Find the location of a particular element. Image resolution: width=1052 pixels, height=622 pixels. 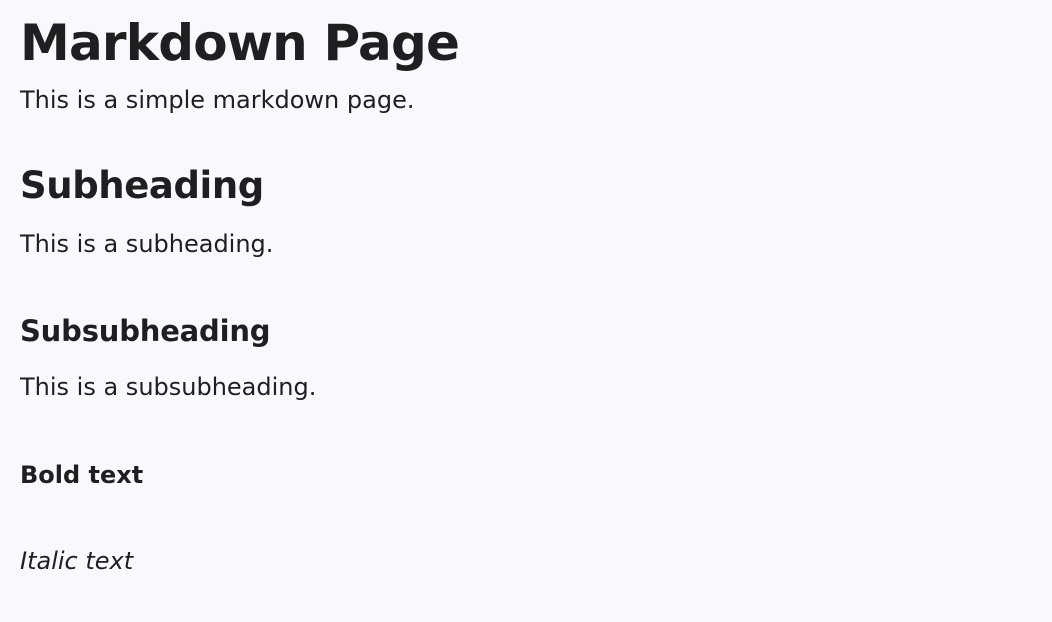

subsubheading-paragraph: This is a subsubheading. is located at coordinates (168, 387).